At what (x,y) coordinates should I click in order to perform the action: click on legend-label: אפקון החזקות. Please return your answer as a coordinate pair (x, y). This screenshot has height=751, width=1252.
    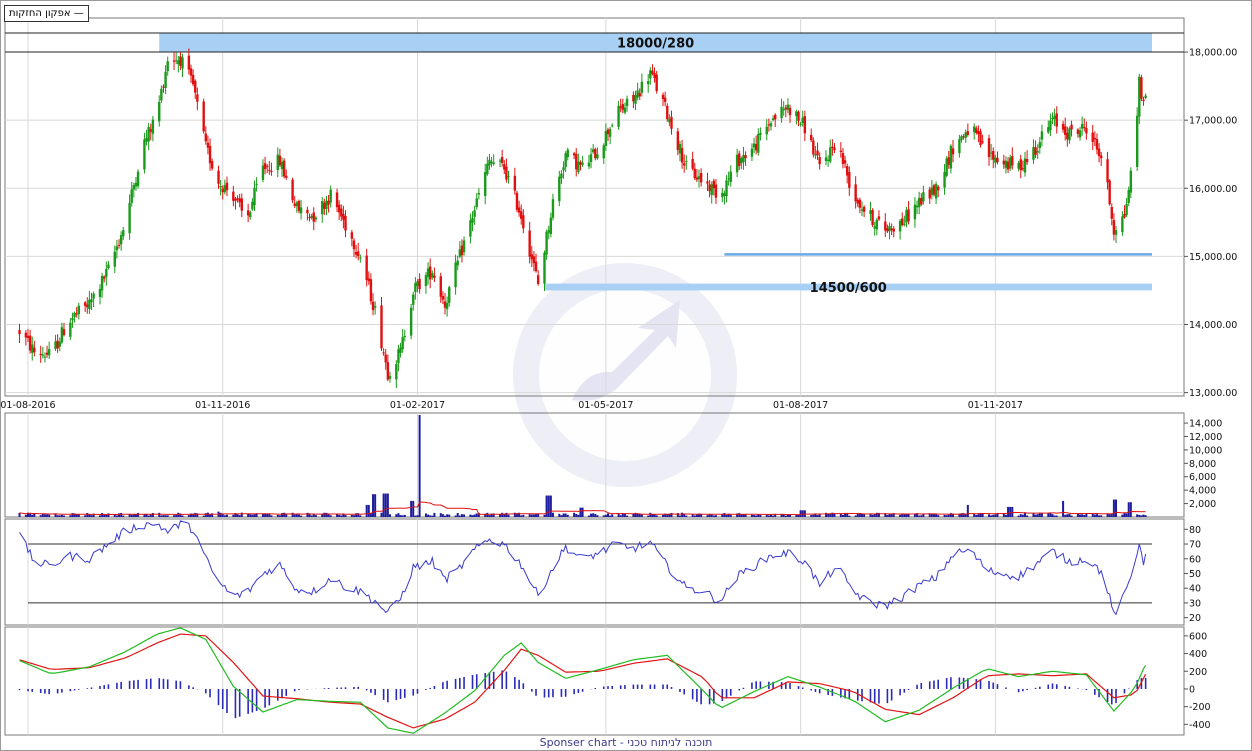
    Looking at the image, I should click on (40, 13).